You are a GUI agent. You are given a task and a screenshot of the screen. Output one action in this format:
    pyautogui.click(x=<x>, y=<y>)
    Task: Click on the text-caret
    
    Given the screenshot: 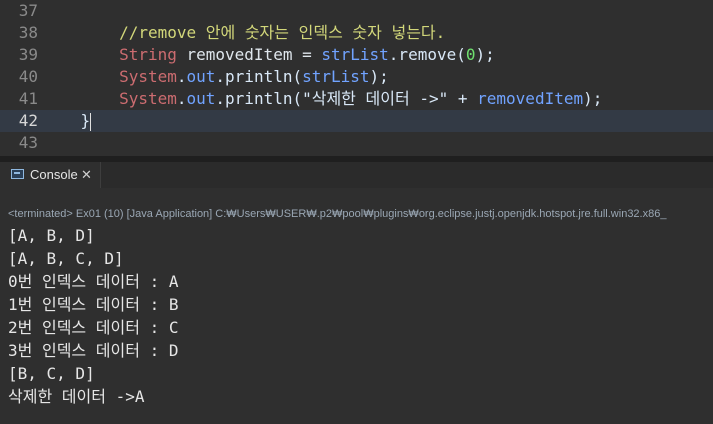 What is the action you would take?
    pyautogui.click(x=91, y=121)
    